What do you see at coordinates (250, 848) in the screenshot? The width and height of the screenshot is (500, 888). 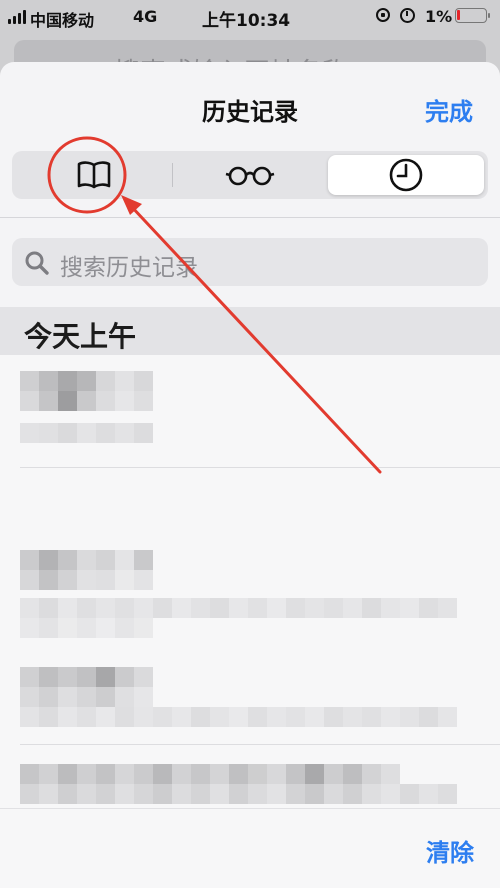 I see `bottom-toolbar: 清除` at bounding box center [250, 848].